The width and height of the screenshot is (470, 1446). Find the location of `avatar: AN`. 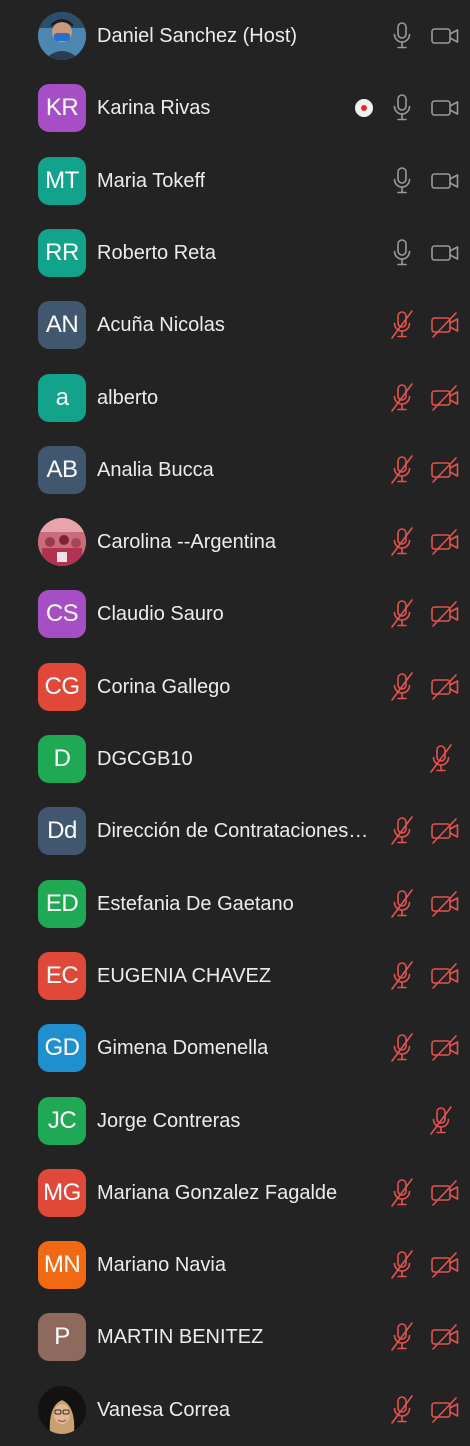

avatar: AN is located at coordinates (62, 325).